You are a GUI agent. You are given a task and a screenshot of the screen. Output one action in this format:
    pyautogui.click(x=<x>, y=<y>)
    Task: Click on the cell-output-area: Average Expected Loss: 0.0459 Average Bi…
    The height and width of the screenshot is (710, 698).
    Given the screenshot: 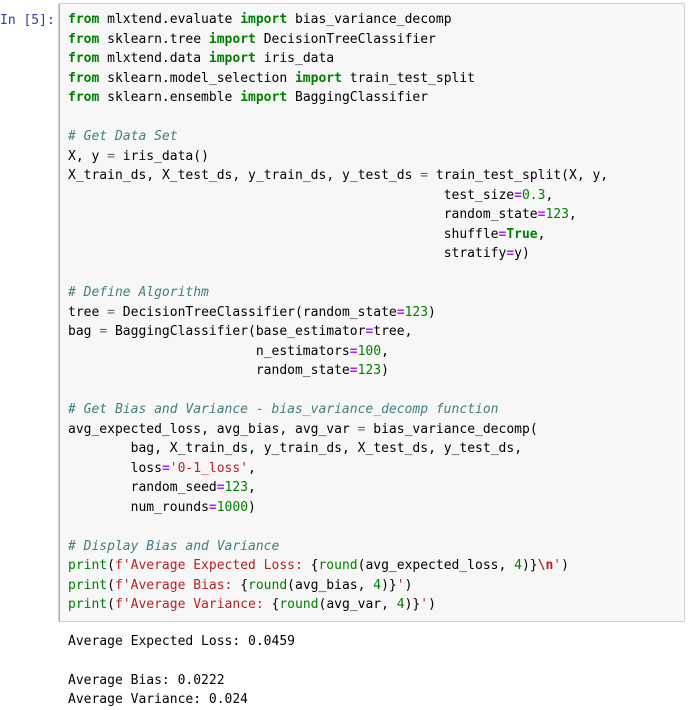 What is the action you would take?
    pyautogui.click(x=349, y=666)
    